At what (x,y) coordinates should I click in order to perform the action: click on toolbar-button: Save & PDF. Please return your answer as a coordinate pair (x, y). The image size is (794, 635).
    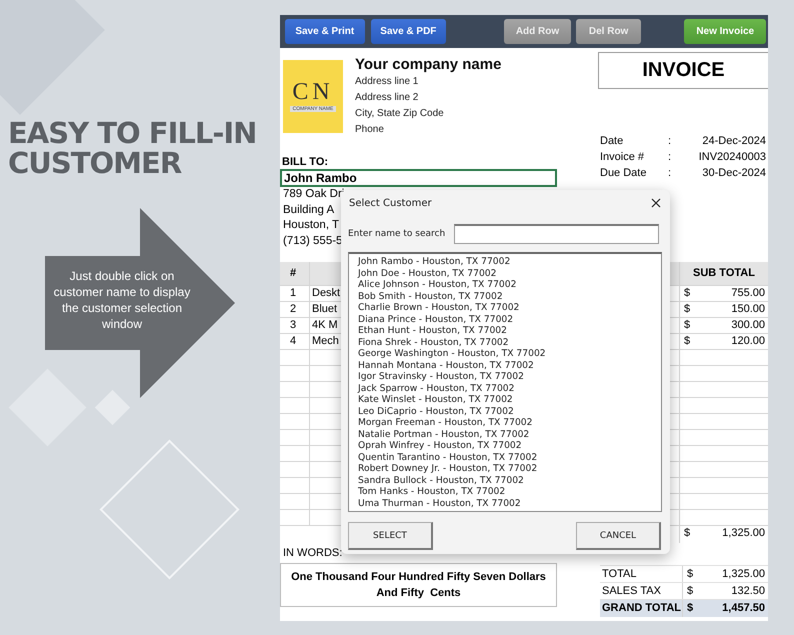
    Looking at the image, I should click on (408, 31).